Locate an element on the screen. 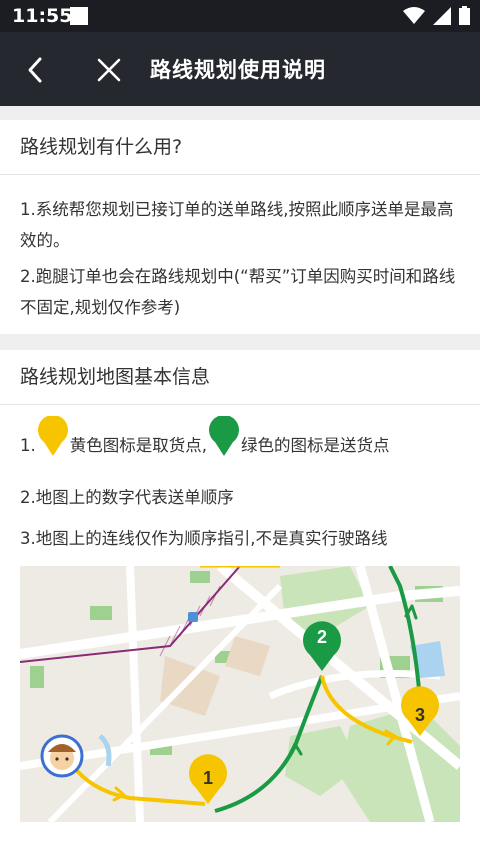 The height and width of the screenshot is (853, 480). yellow-pin-icon is located at coordinates (52, 435).